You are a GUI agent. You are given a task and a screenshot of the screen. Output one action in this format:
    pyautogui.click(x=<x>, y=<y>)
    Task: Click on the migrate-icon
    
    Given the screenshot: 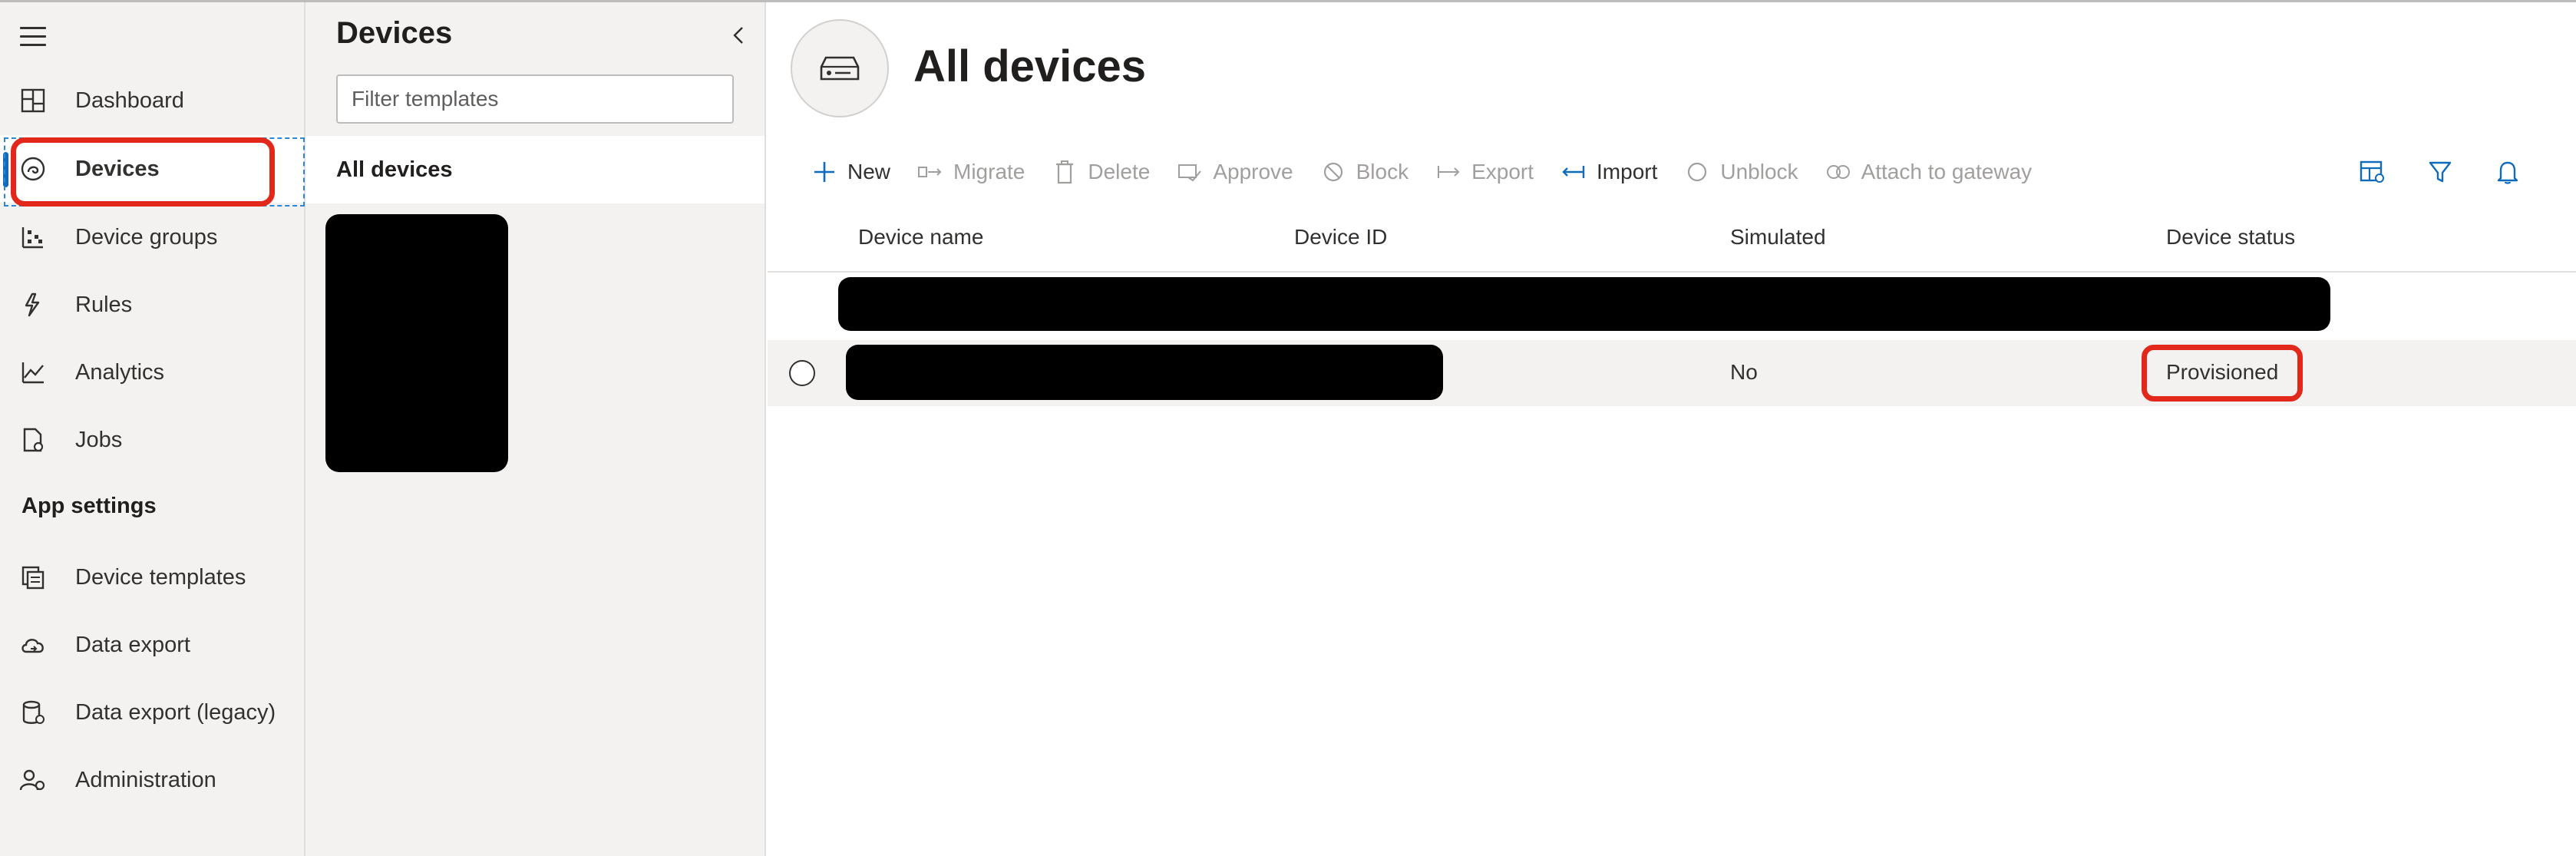 What is the action you would take?
    pyautogui.click(x=930, y=172)
    